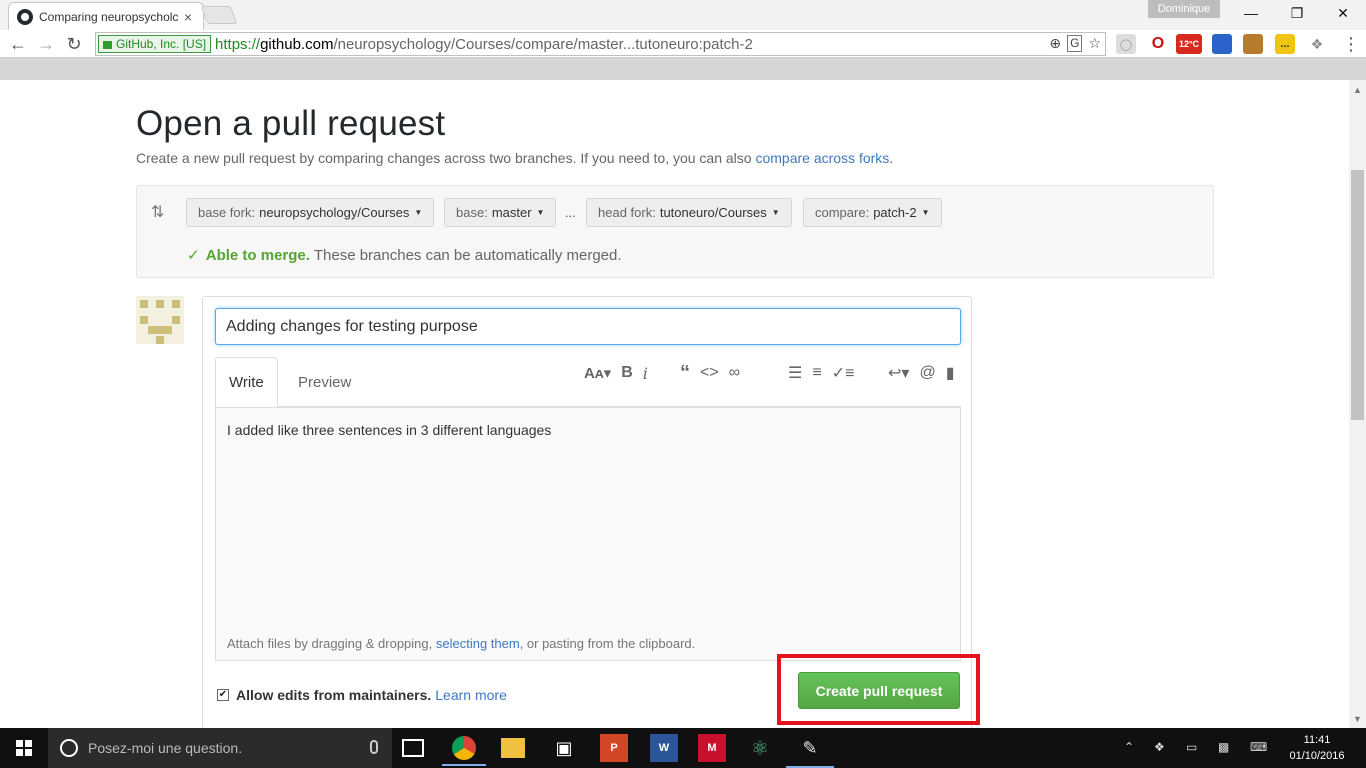  Describe the element at coordinates (872, 212) in the screenshot. I see `compare-branch-select: compare: patch-2 ▼` at that location.